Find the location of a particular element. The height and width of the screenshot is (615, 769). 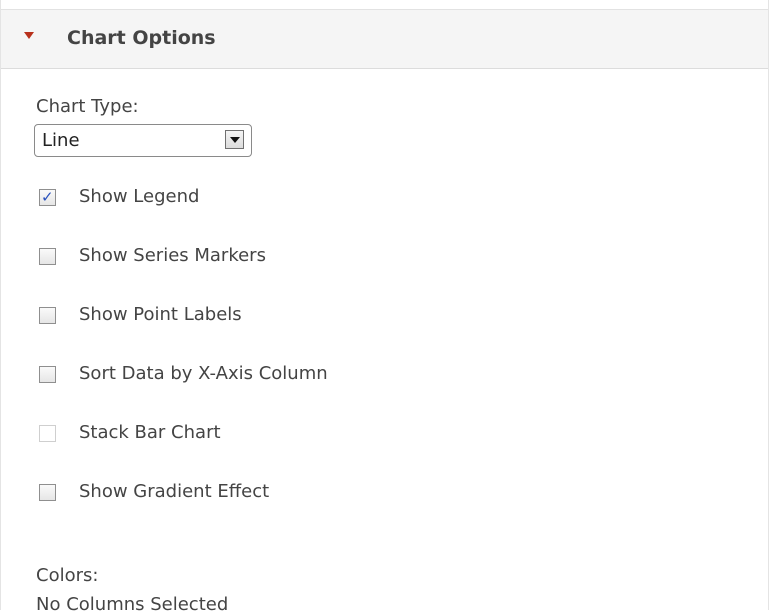

show-legend-checkbox: ✓ is located at coordinates (47, 197).